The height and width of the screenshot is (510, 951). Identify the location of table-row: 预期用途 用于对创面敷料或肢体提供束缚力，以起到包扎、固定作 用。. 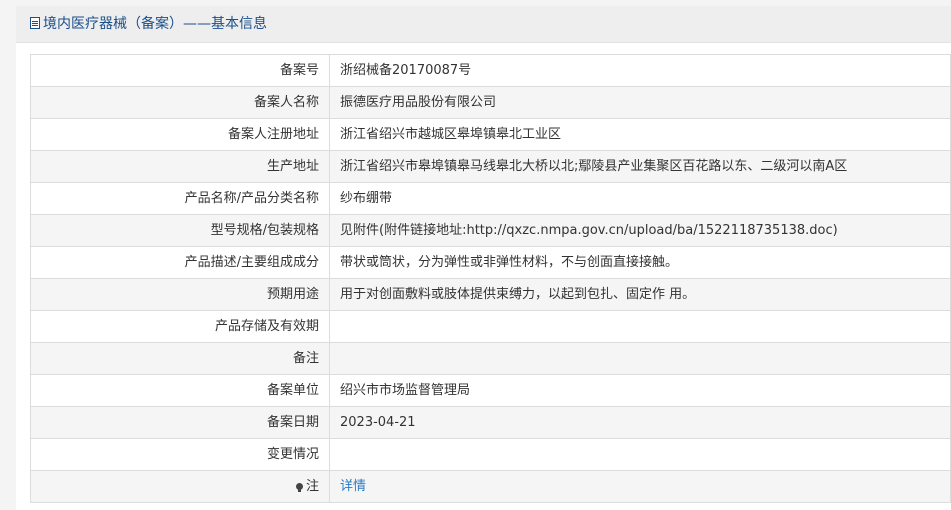
(490, 294).